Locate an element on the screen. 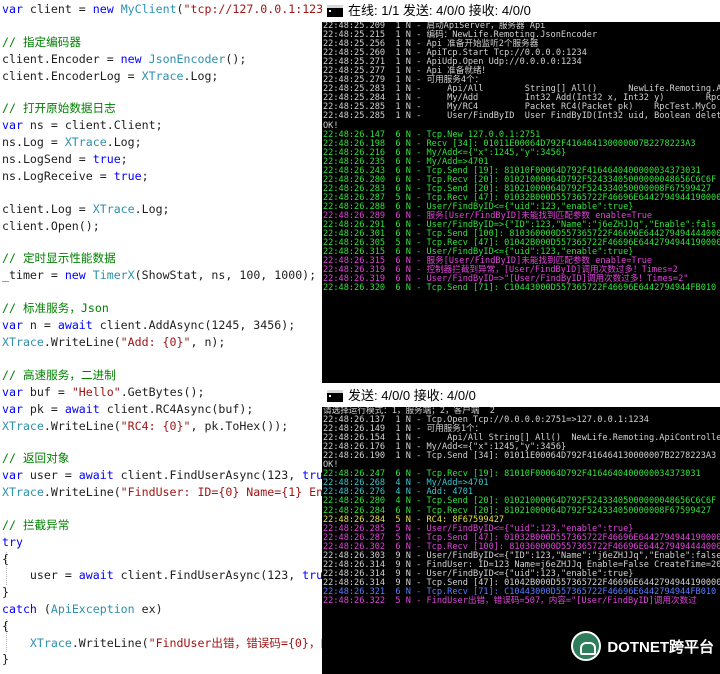 Image resolution: width=720 pixels, height=674 pixels. code-token: client.Log = is located at coordinates (47, 209).